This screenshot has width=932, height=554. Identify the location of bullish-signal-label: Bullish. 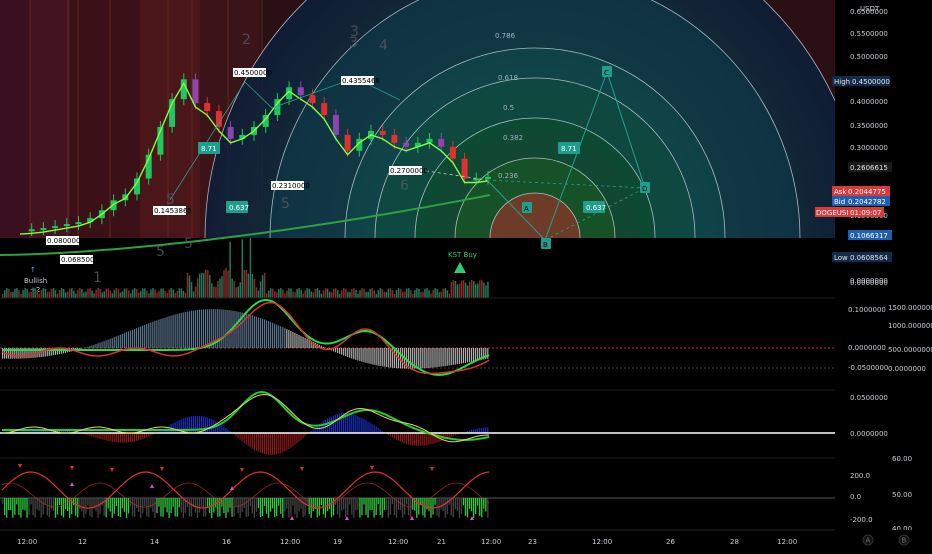
(35, 281).